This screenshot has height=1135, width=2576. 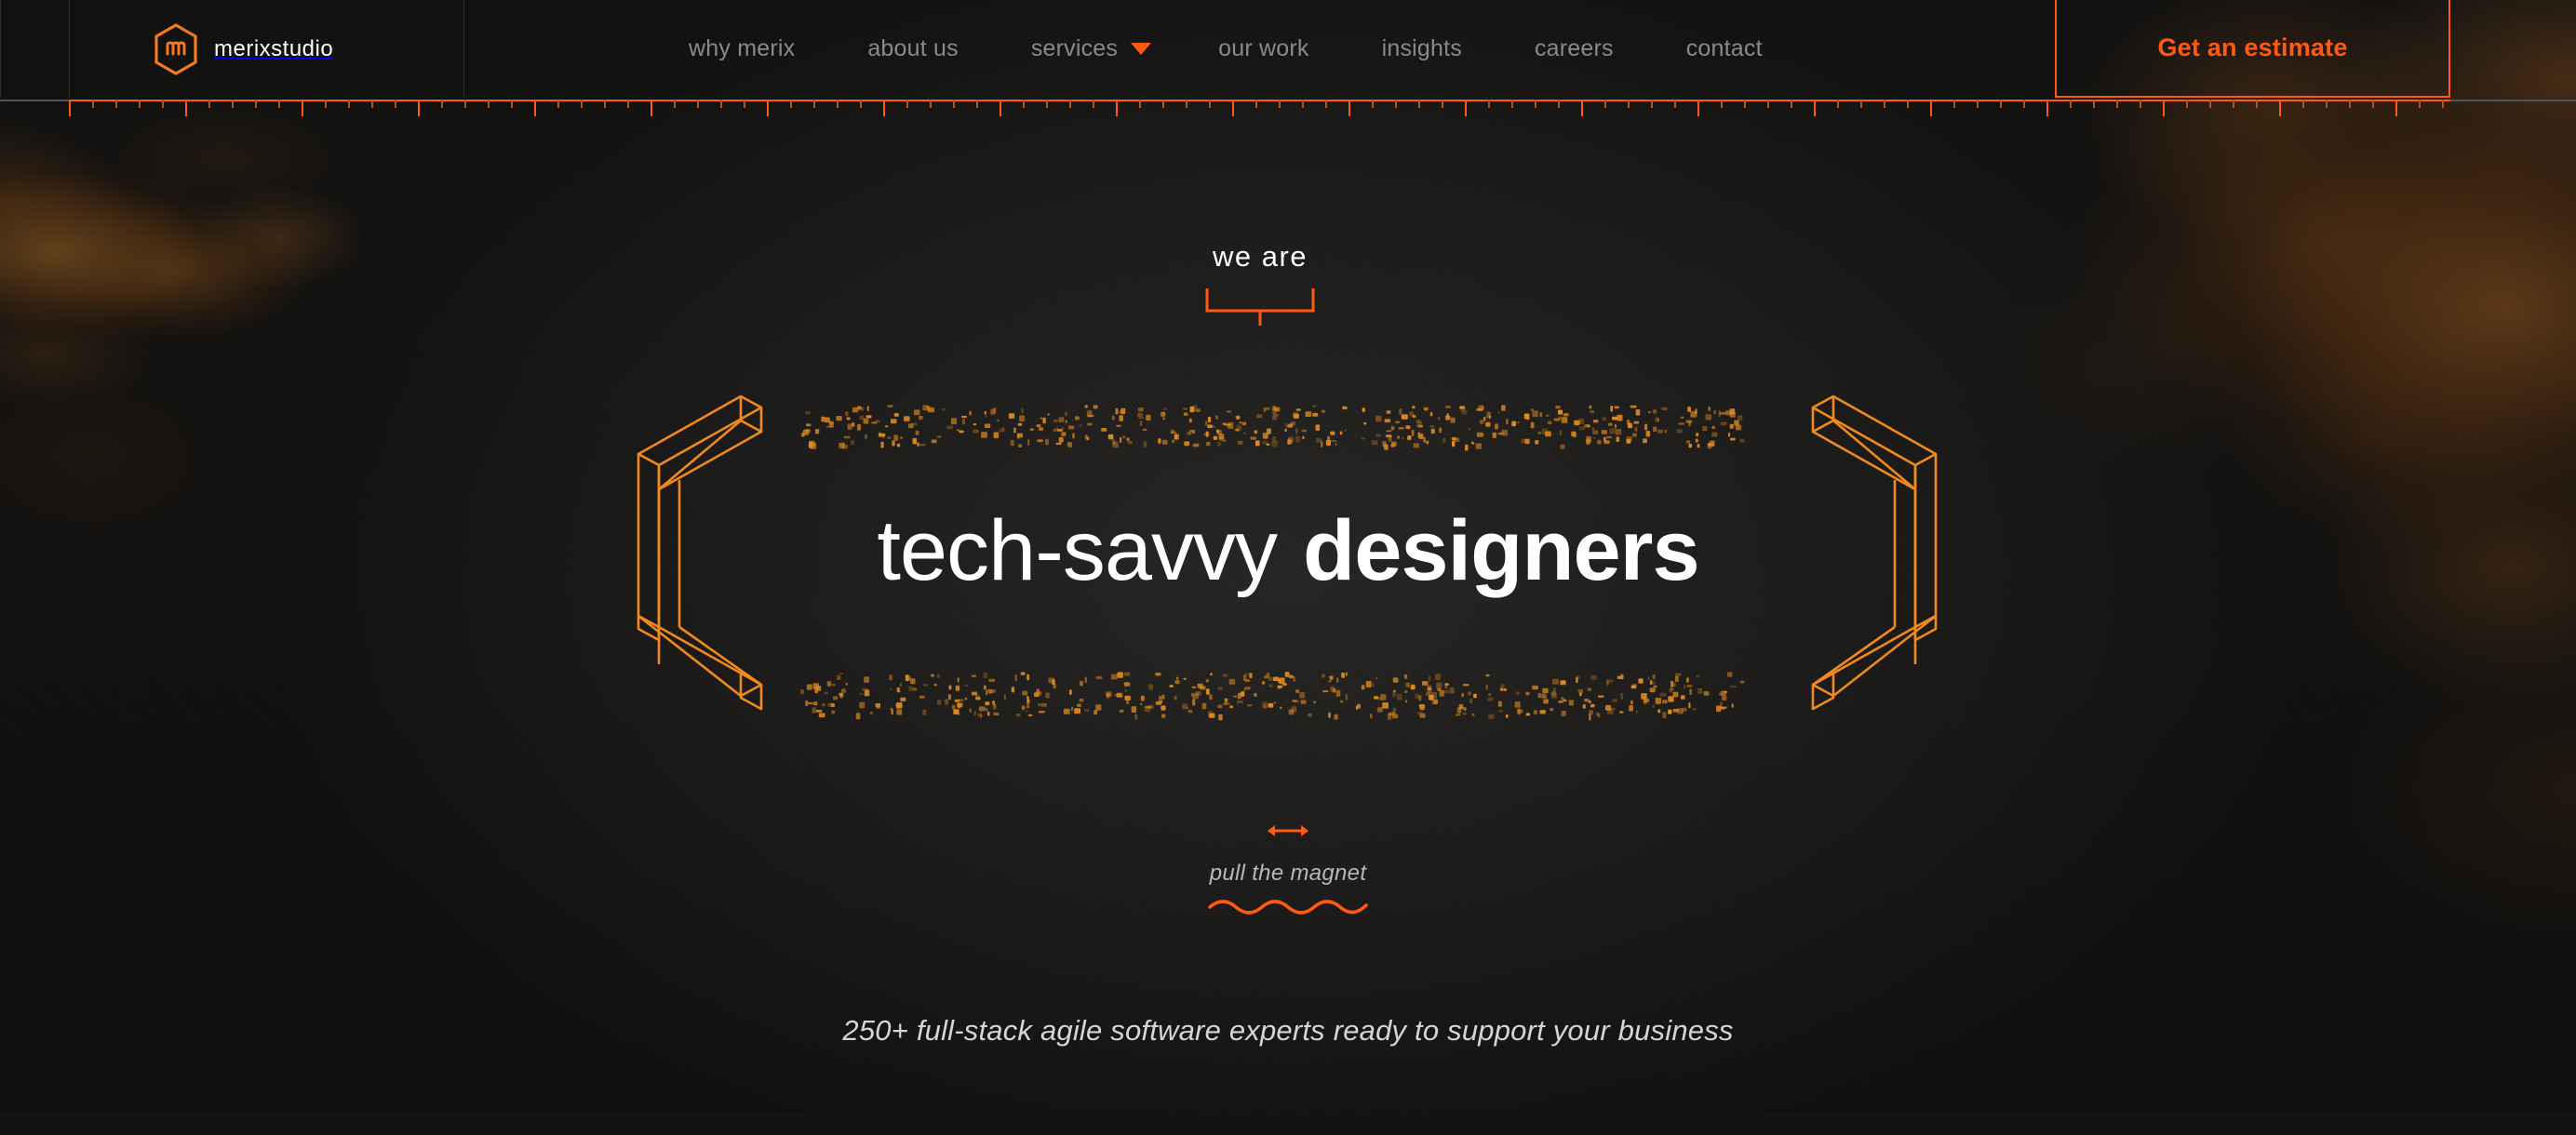 What do you see at coordinates (1141, 49) in the screenshot?
I see `chevron-down-icon` at bounding box center [1141, 49].